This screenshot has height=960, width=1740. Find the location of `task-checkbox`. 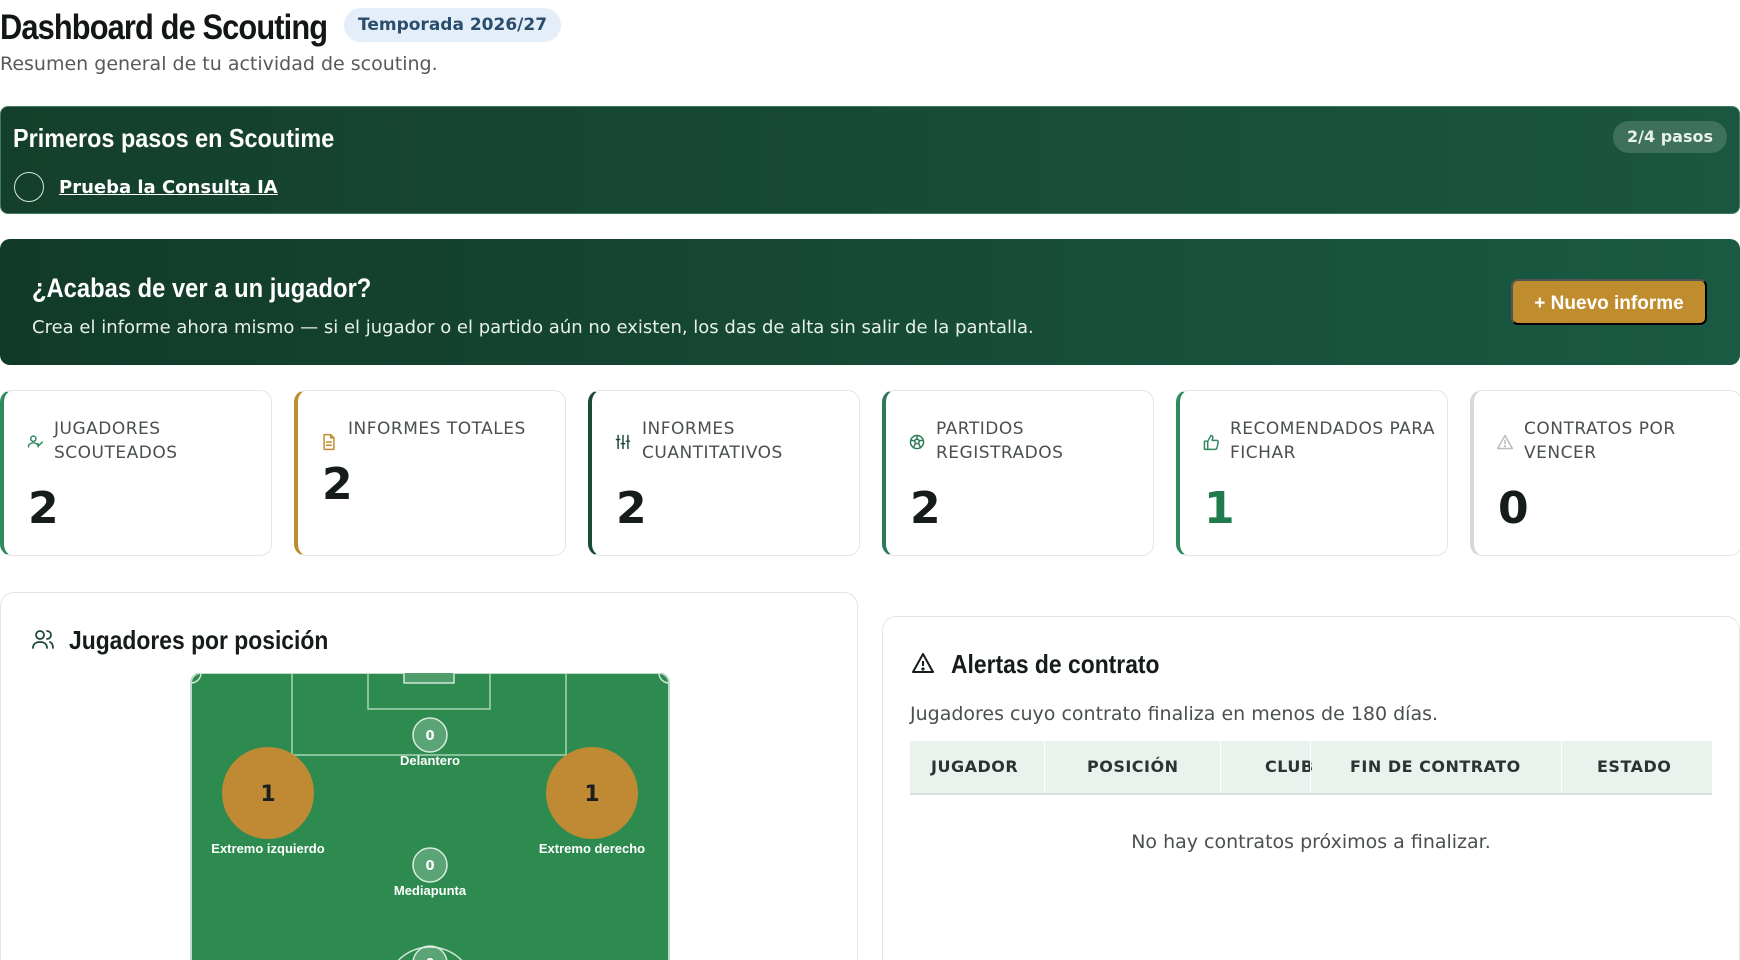

task-checkbox is located at coordinates (29, 187).